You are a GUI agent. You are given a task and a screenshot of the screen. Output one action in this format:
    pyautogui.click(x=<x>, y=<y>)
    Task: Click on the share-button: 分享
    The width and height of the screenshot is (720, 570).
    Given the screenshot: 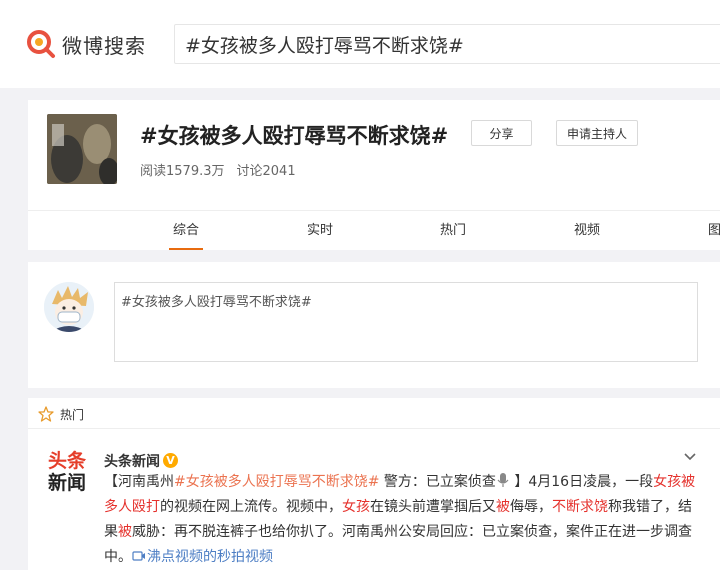 What is the action you would take?
    pyautogui.click(x=501, y=133)
    